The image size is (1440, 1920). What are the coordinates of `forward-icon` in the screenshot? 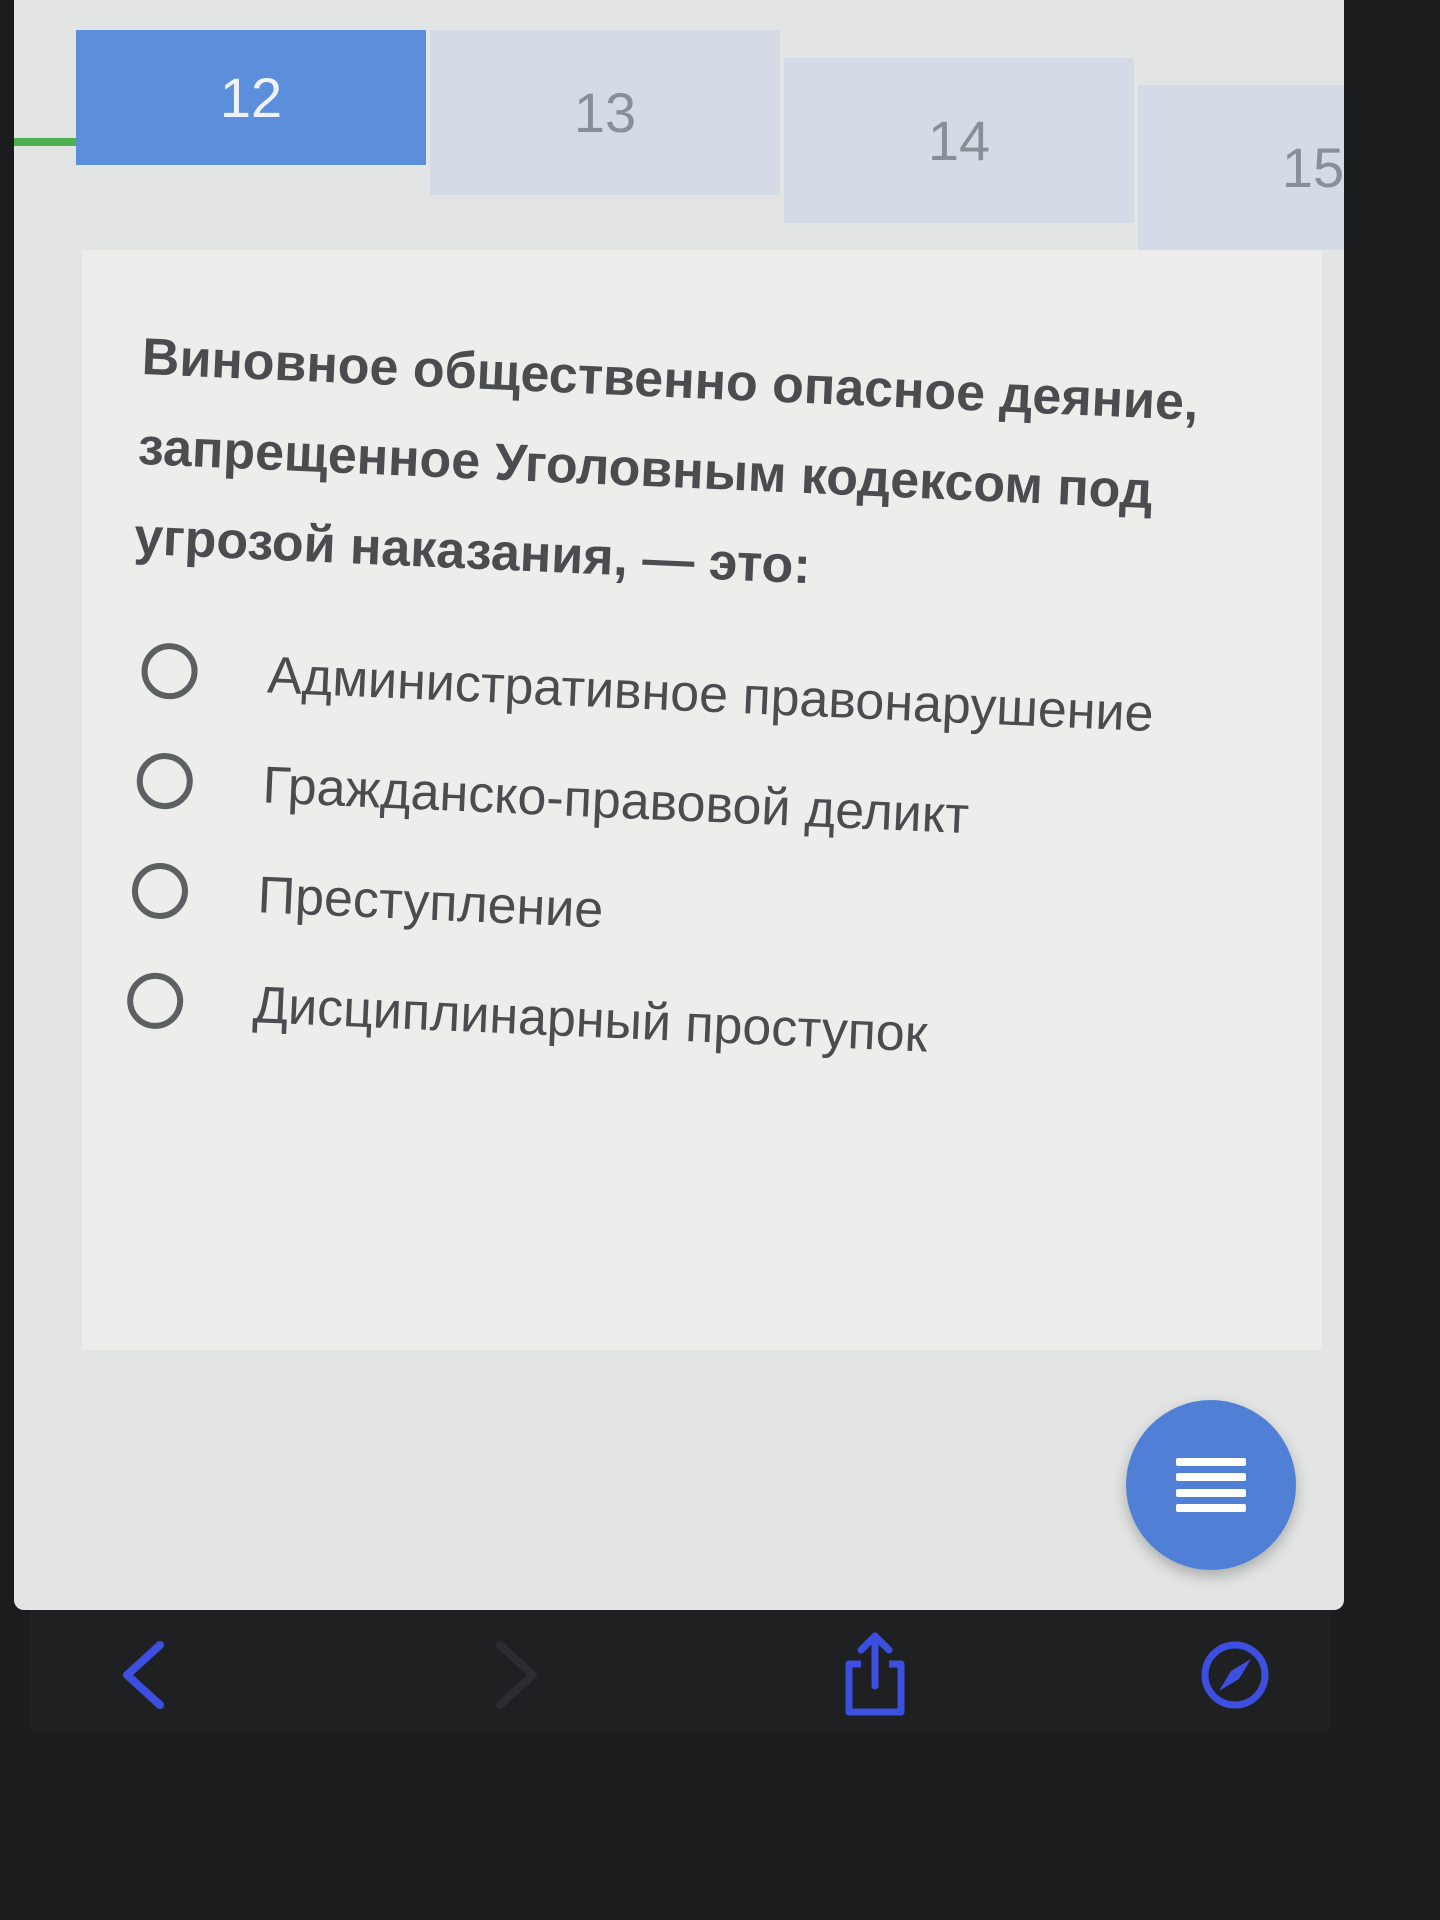 It's located at (516, 1675).